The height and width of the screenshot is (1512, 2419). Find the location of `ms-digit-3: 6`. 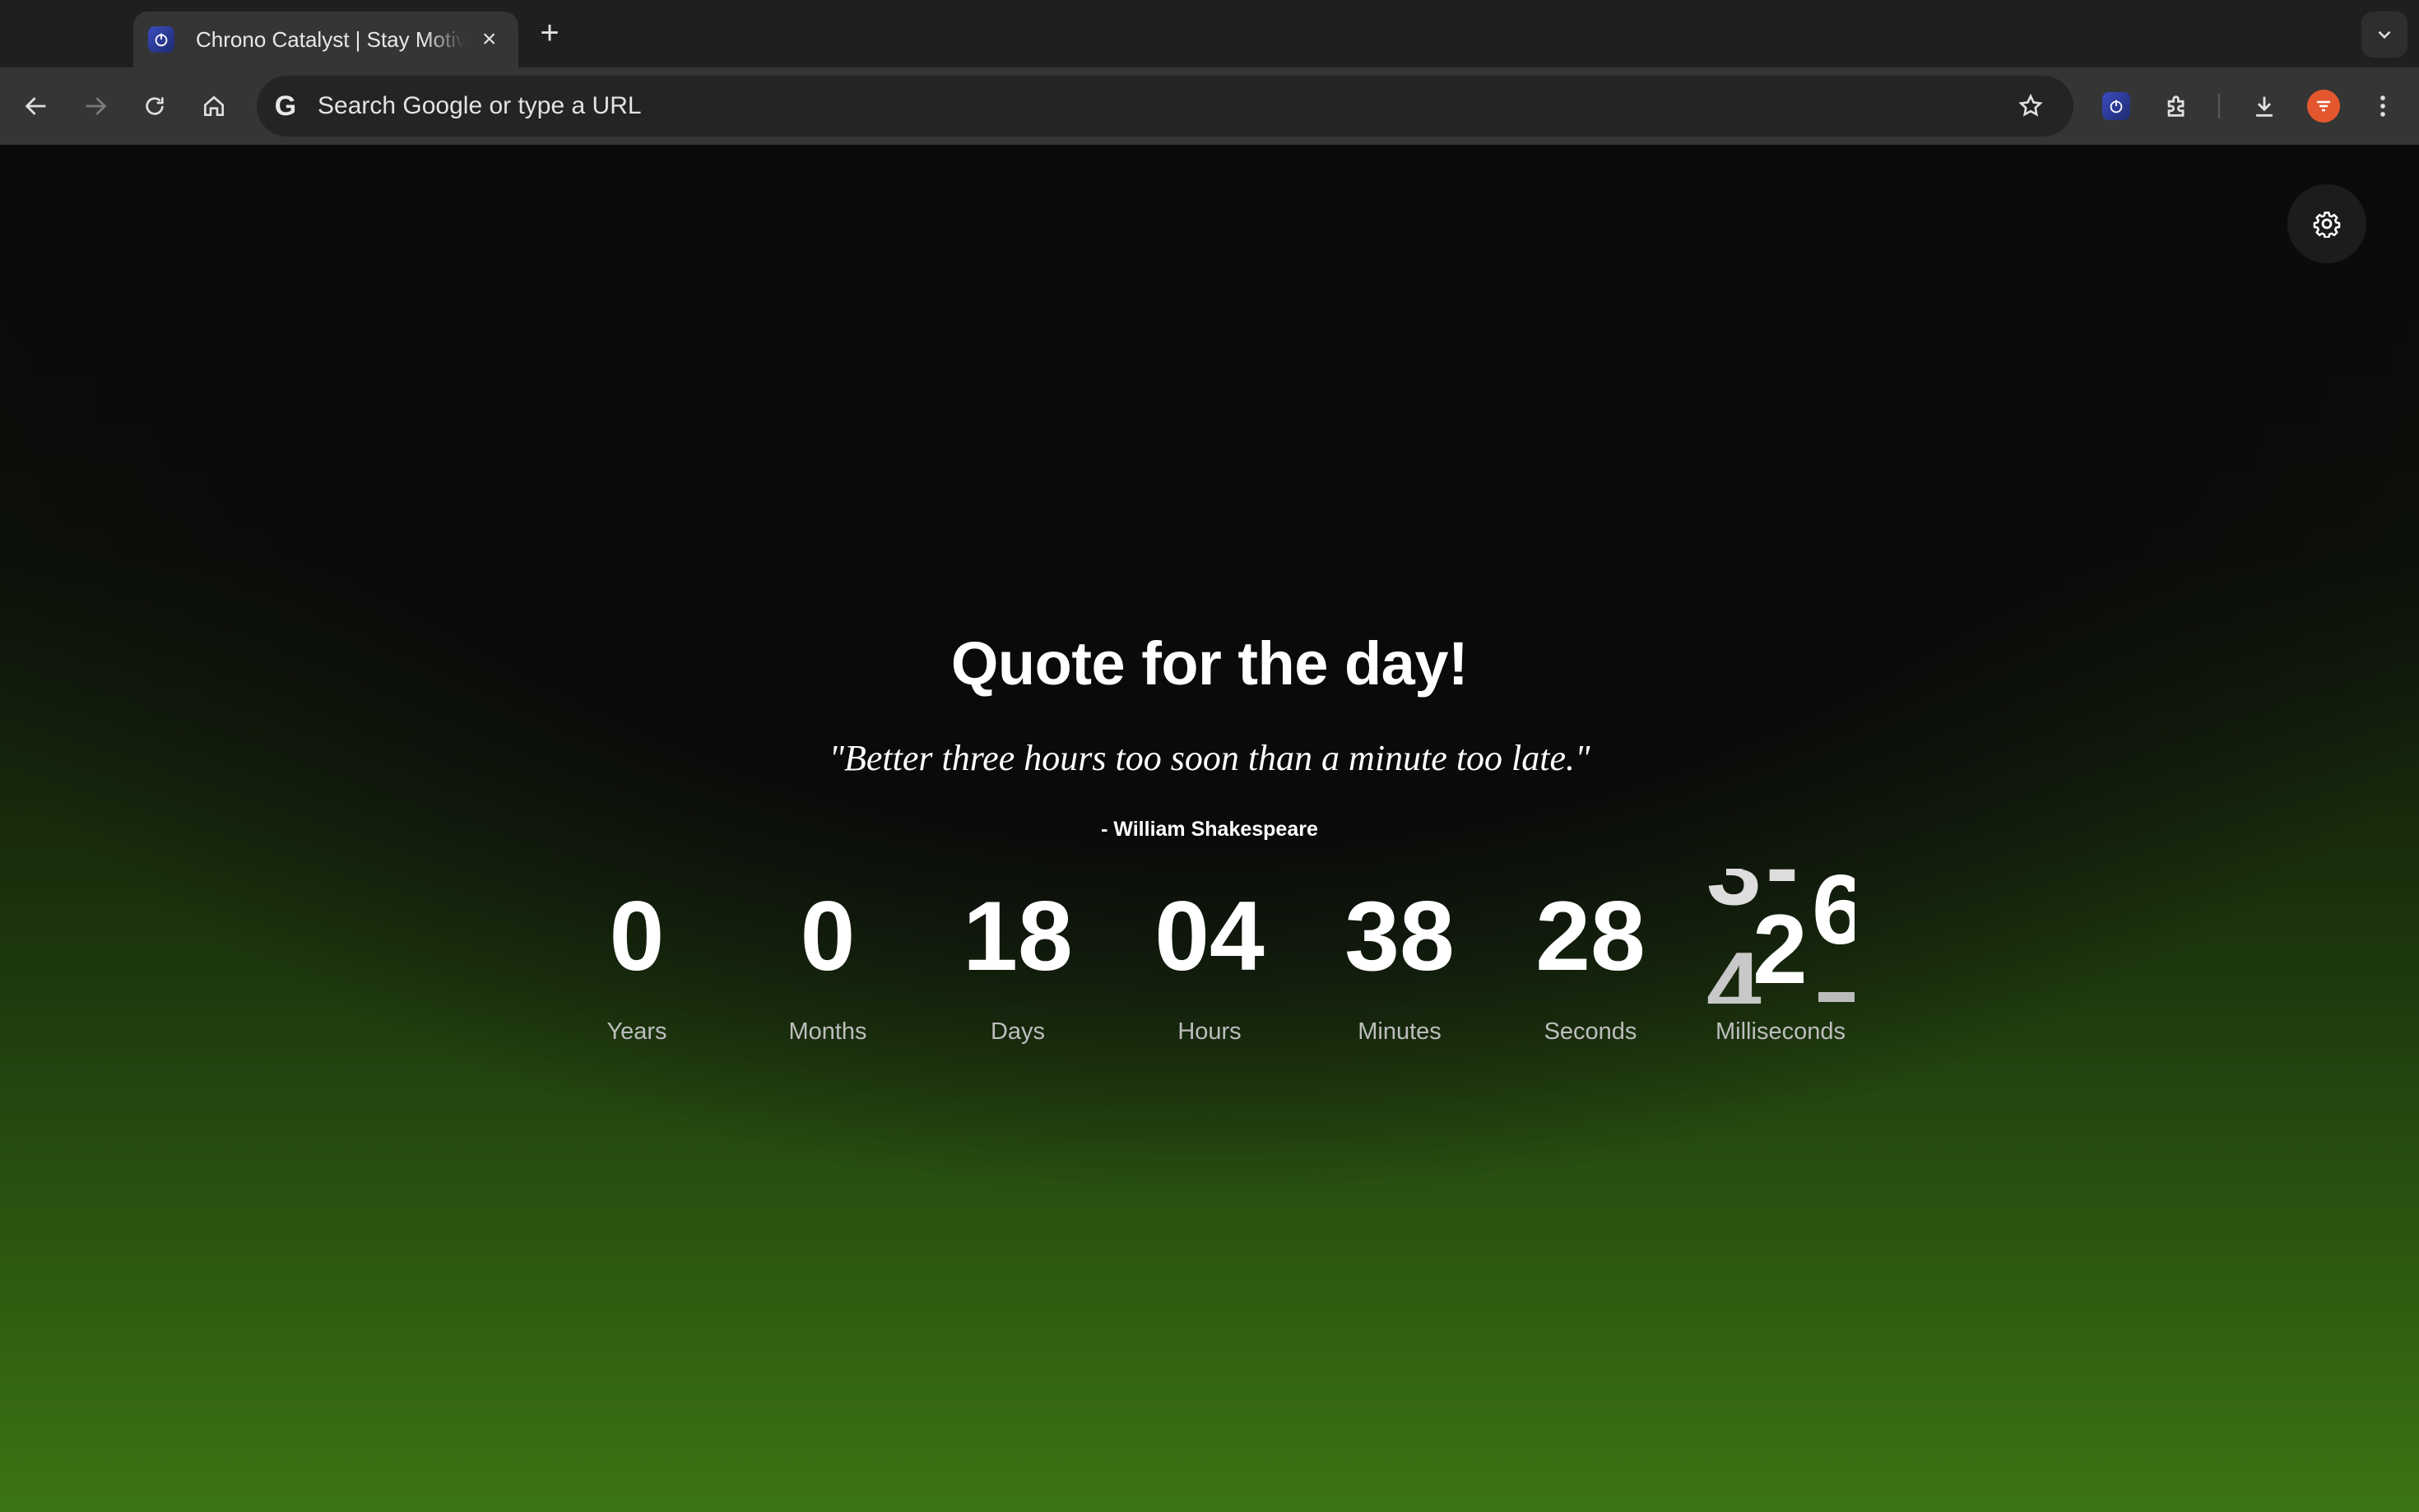

ms-digit-3: 6 is located at coordinates (1834, 917).